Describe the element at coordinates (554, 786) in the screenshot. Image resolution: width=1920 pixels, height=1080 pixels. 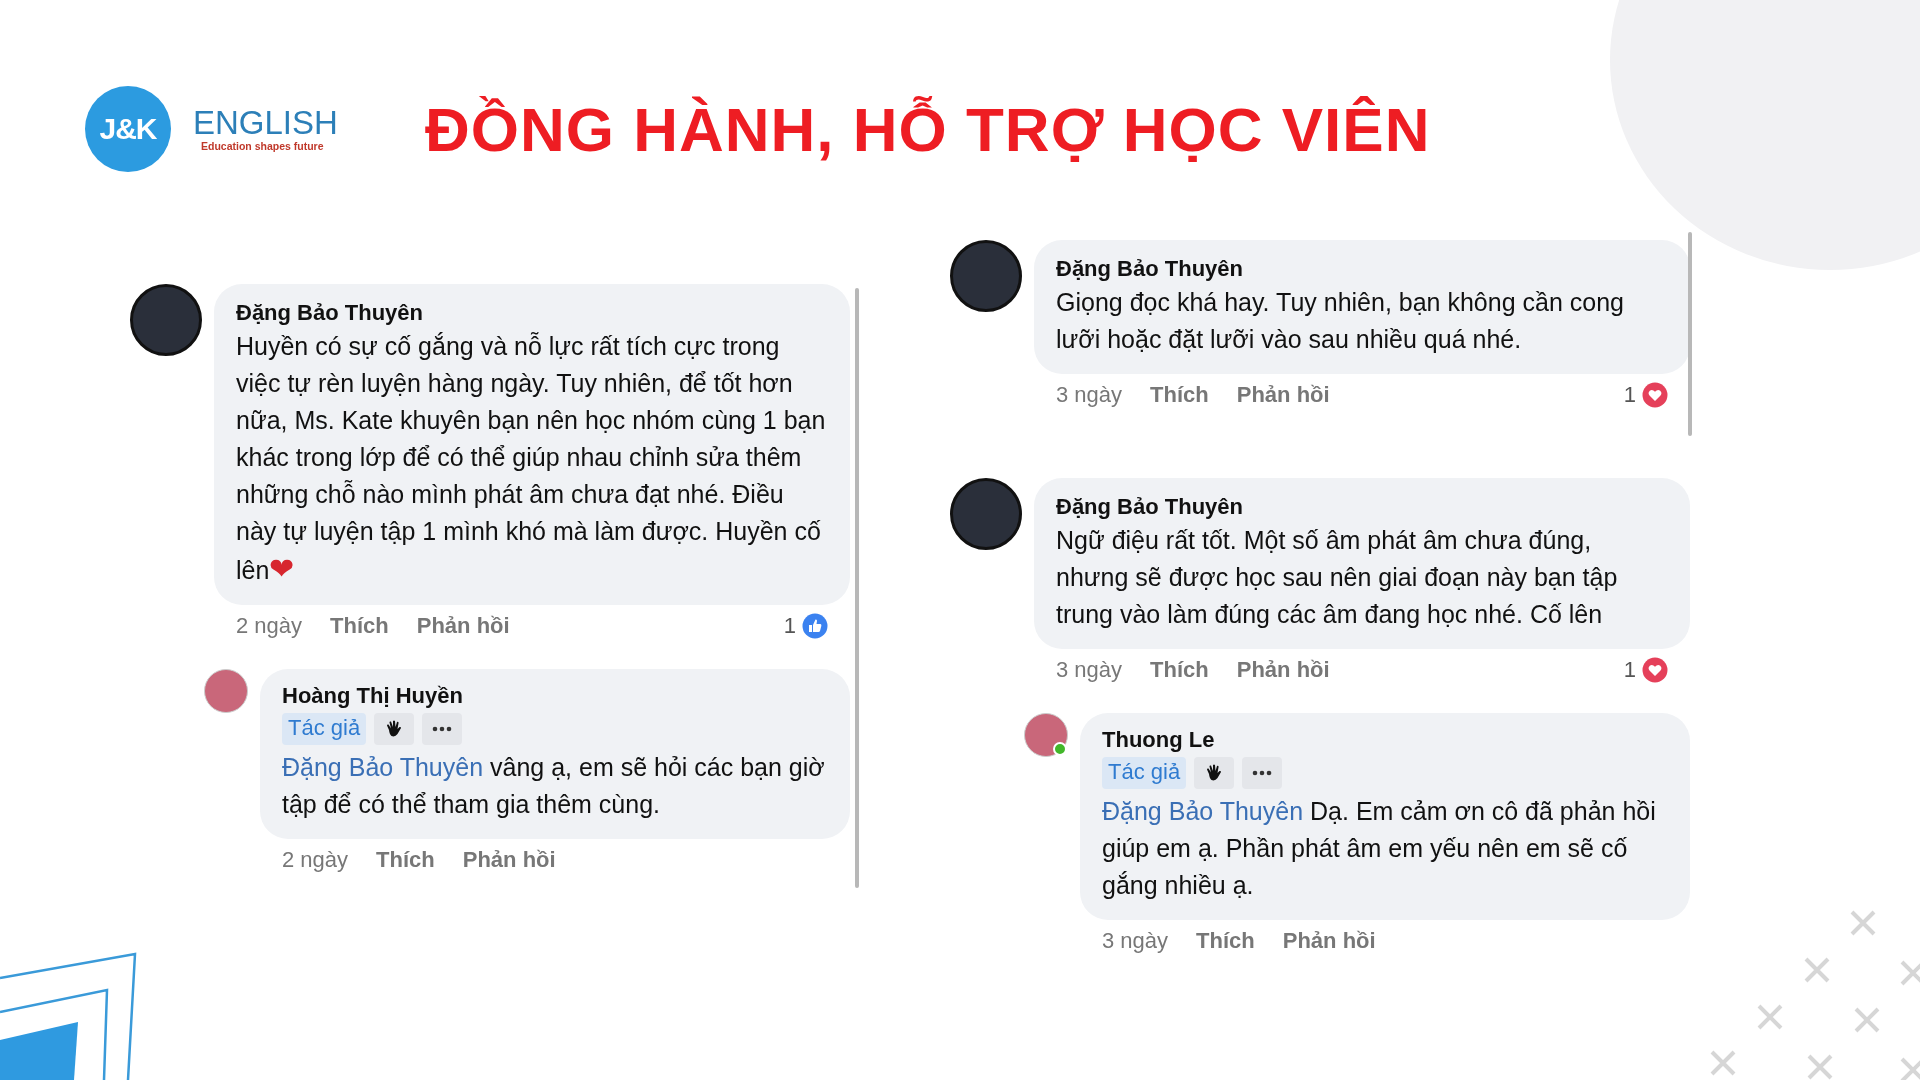
I see `comment-text: Đặng Bảo Thuyên vâng ạ, em sẽ hỏi các bạn giờ tập để có thể tham gia thêm cùng.` at that location.